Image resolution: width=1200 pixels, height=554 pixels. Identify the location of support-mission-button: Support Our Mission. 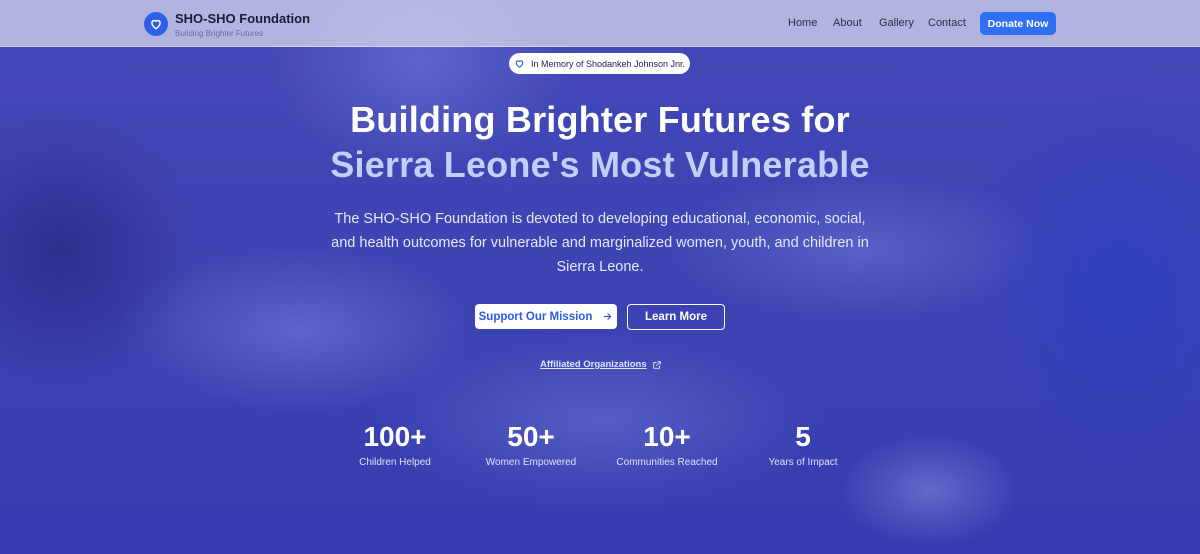
(546, 316).